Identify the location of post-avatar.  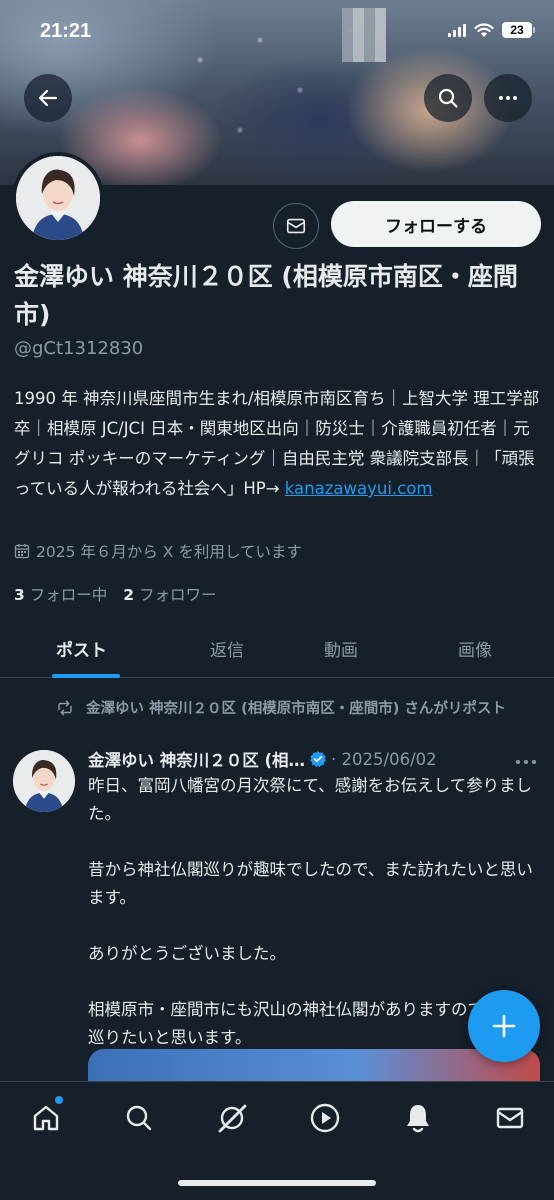
(44, 781).